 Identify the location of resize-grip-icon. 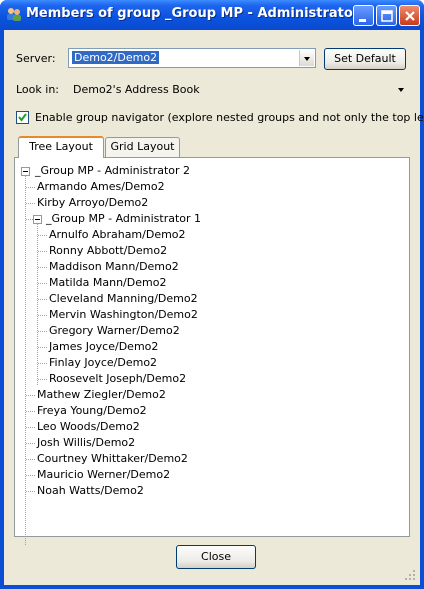
(410, 575).